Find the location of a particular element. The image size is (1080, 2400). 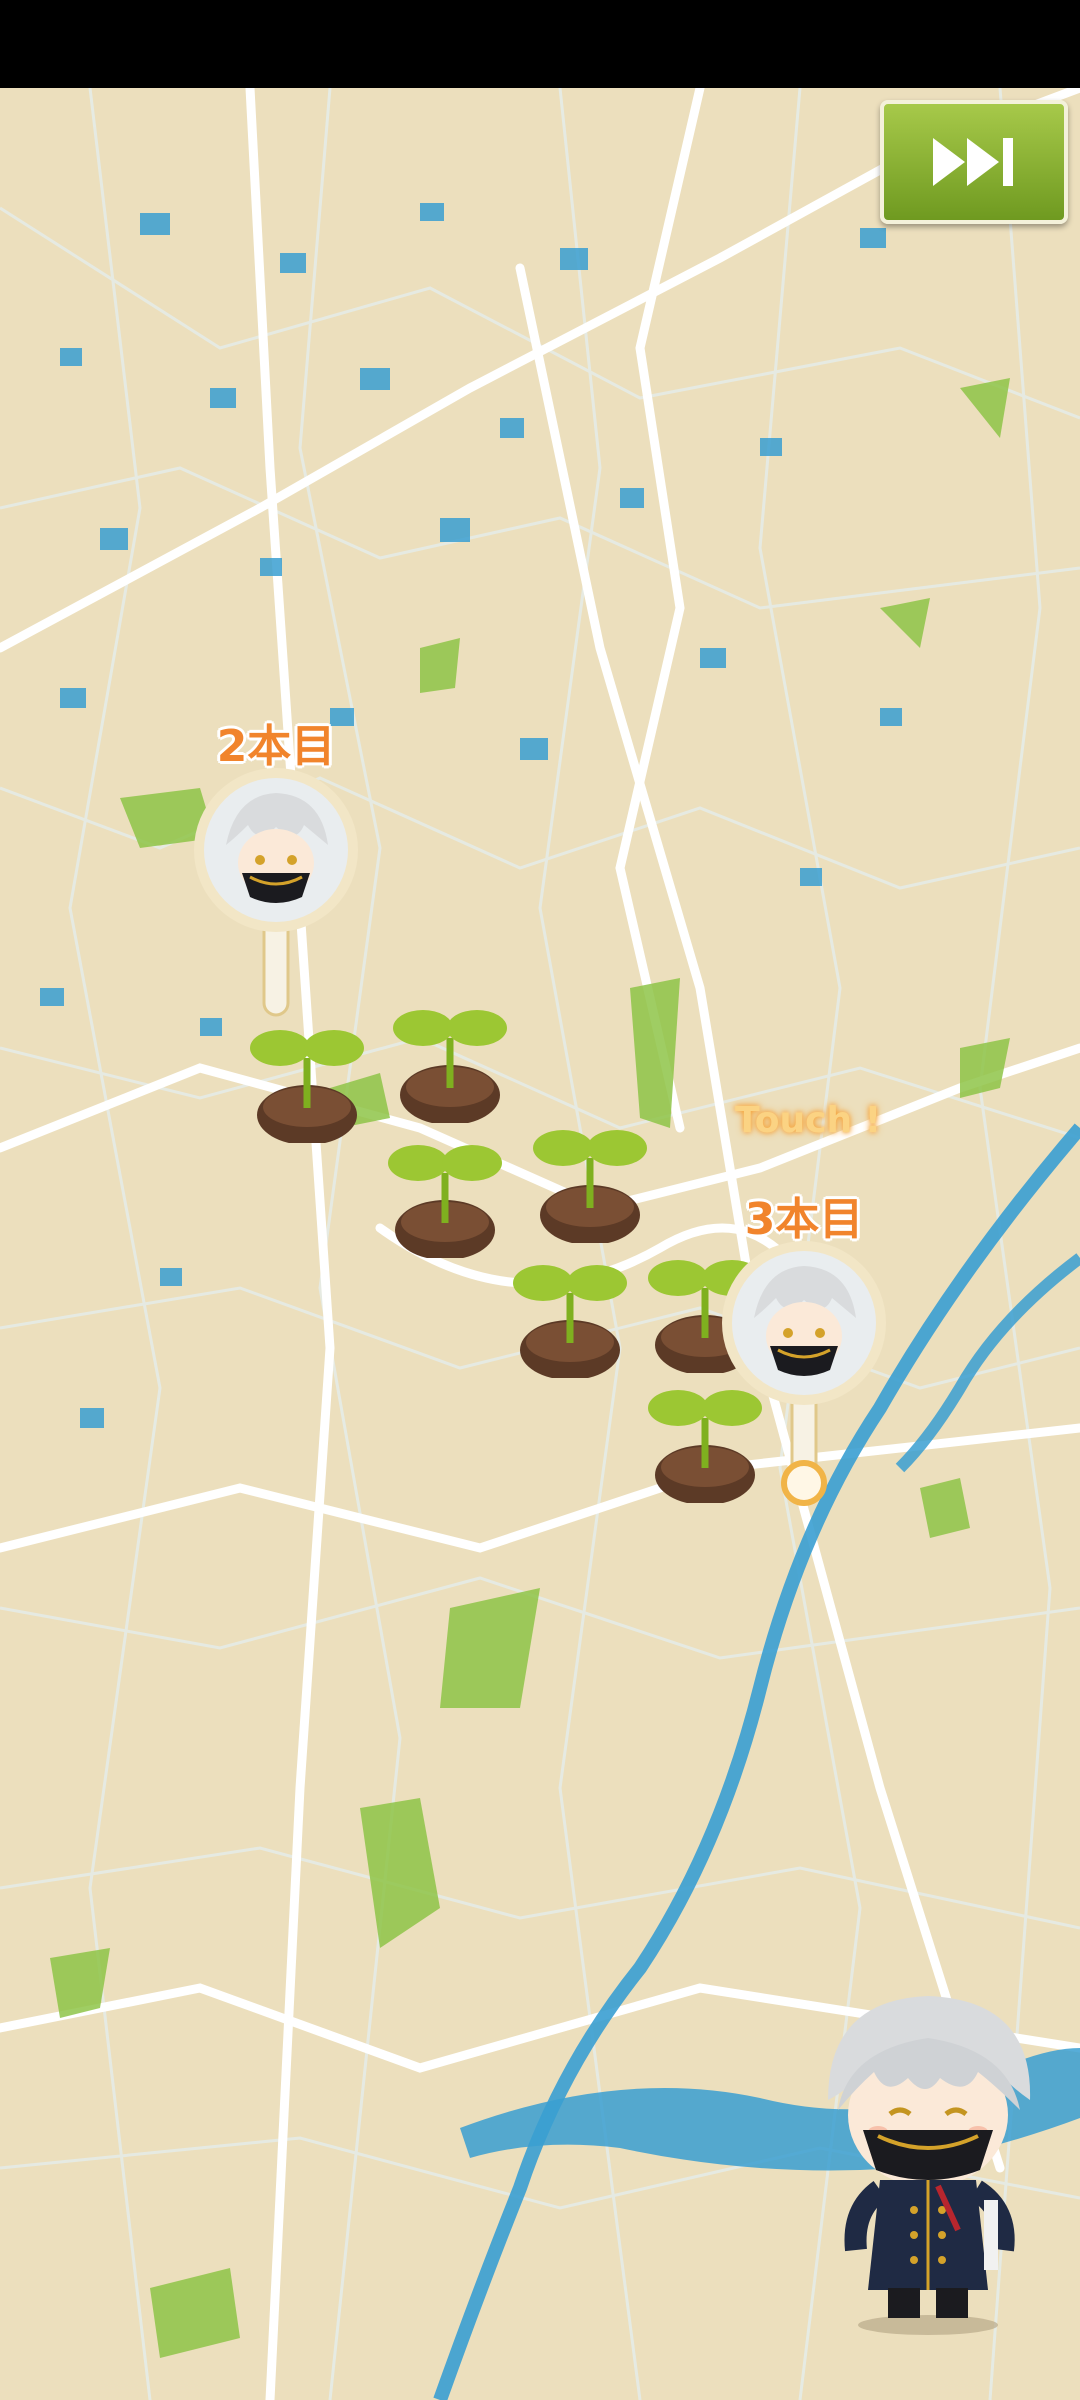

chibi-character-icon is located at coordinates (928, 2165).